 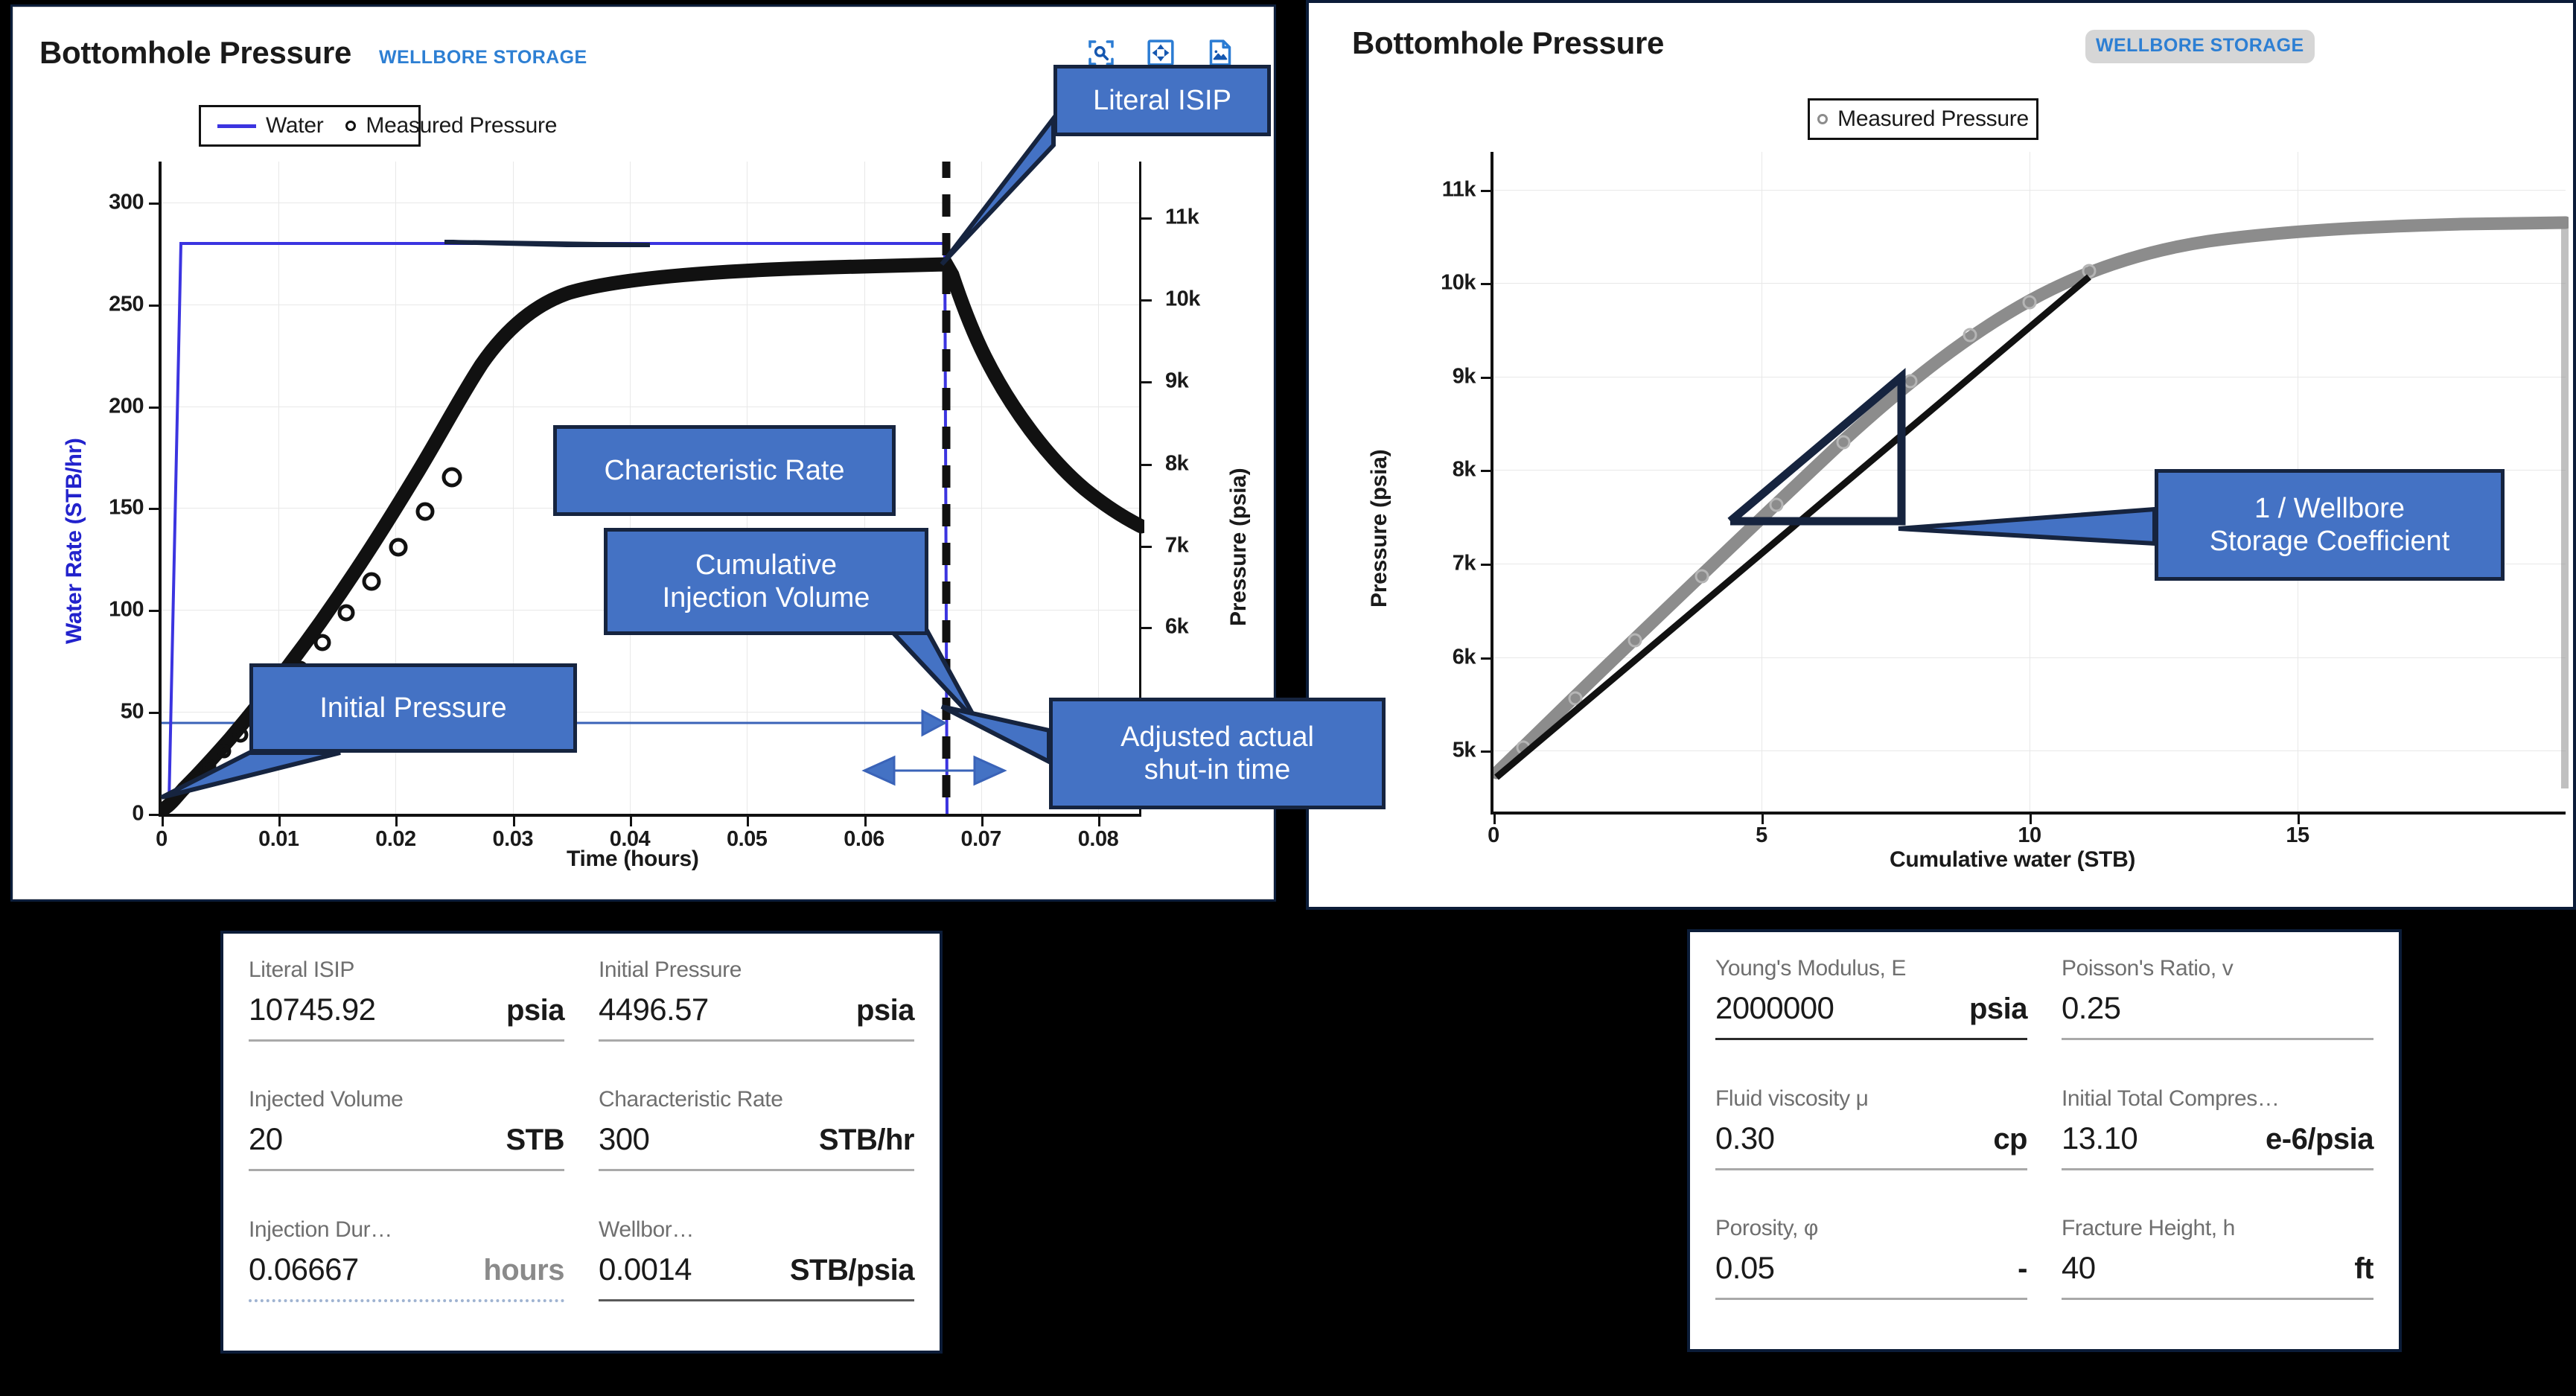 What do you see at coordinates (2148, 968) in the screenshot?
I see `field-label: Poisson's Ratio, v` at bounding box center [2148, 968].